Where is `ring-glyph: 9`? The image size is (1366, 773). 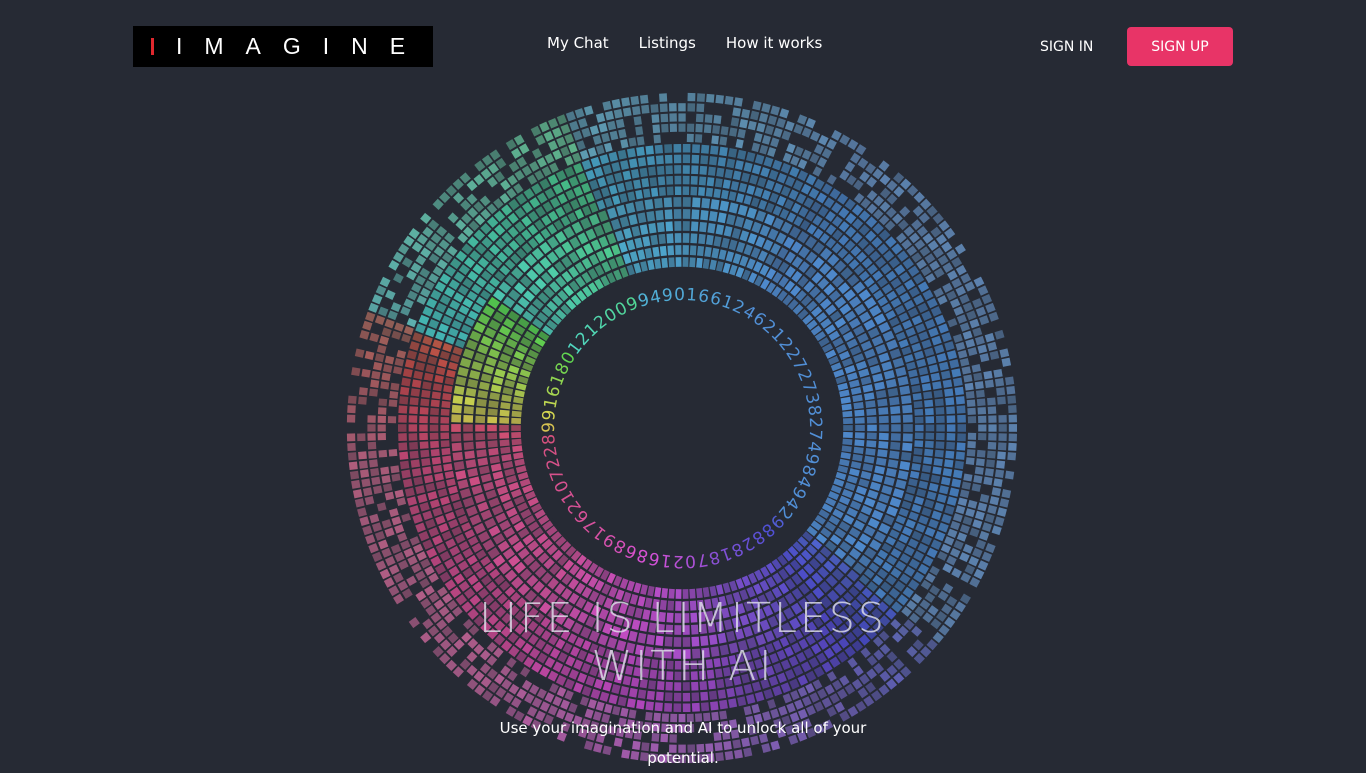
ring-glyph: 9 is located at coordinates (811, 458).